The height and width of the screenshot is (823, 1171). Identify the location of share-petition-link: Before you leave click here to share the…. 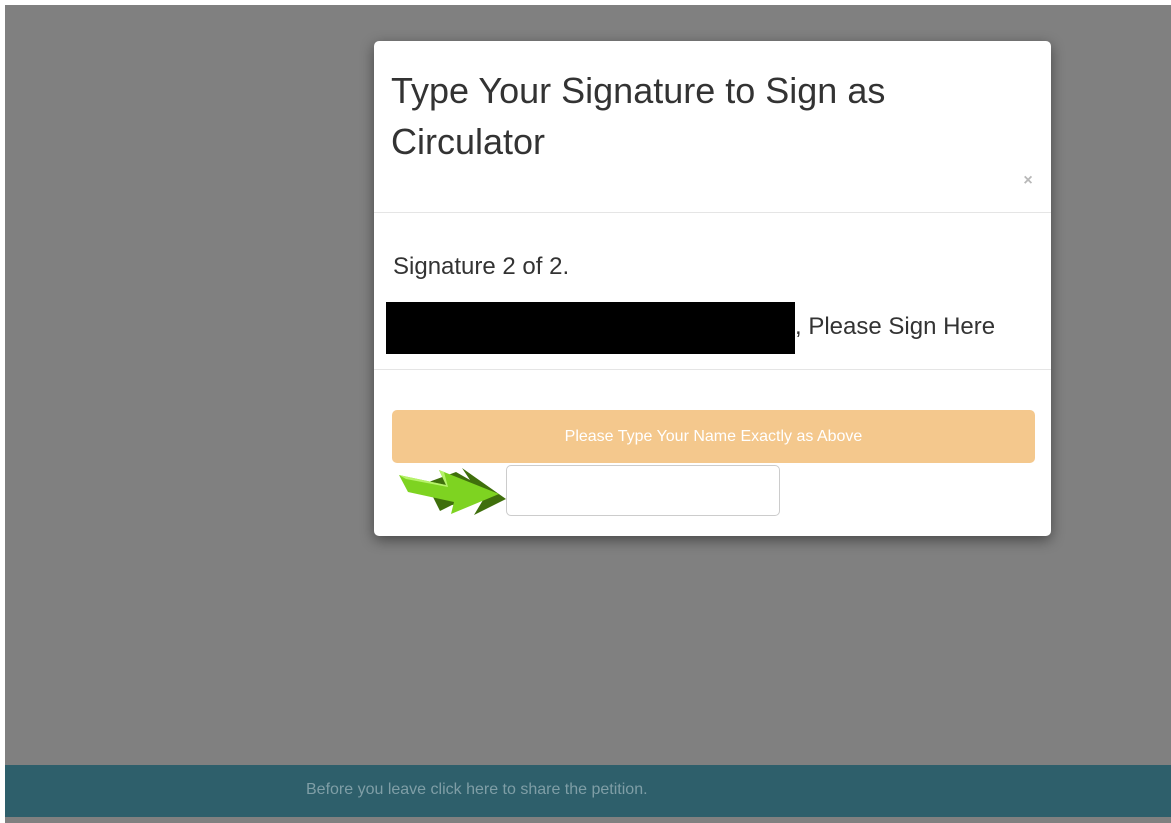
(477, 790).